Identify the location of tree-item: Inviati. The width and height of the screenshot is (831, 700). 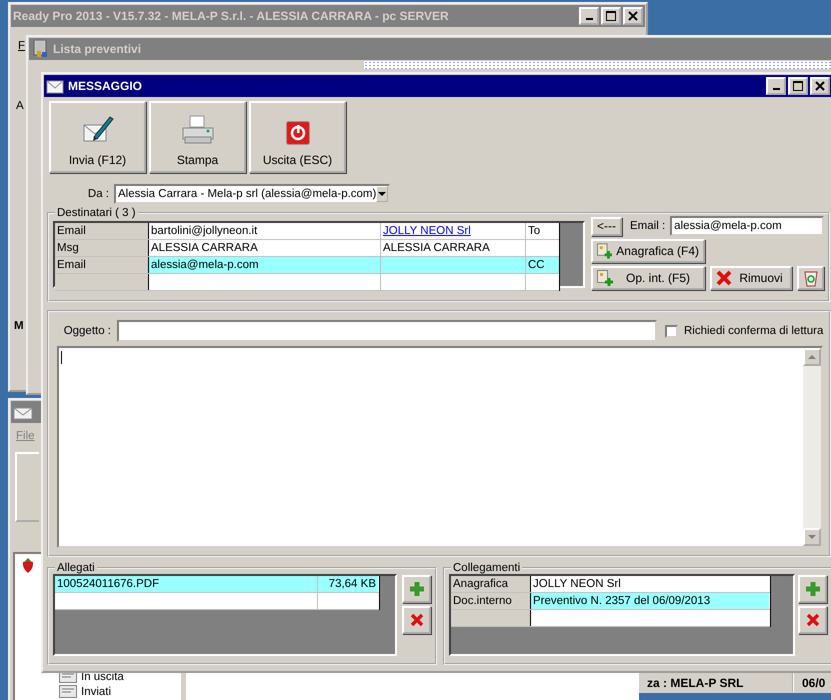
(96, 692).